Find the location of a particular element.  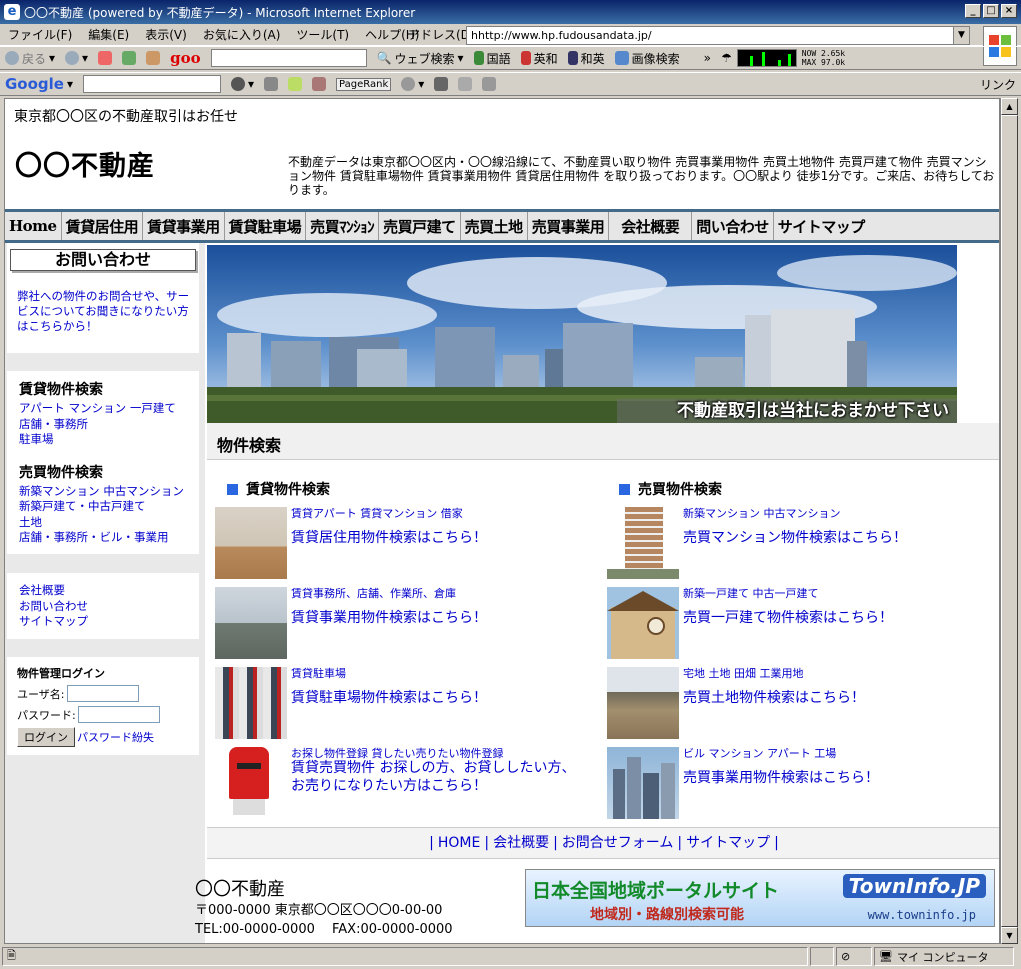

toolbar-more-chevron: » is located at coordinates (707, 58).